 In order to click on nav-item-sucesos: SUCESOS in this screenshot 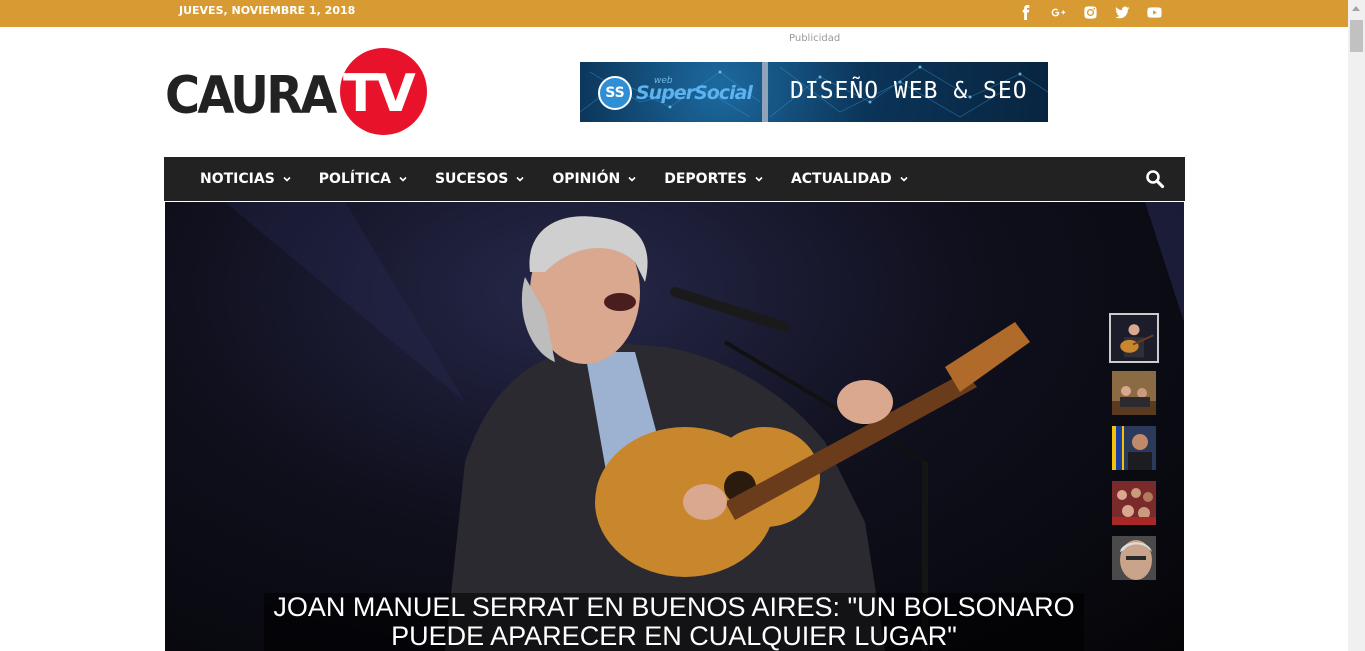, I will do `click(479, 179)`.